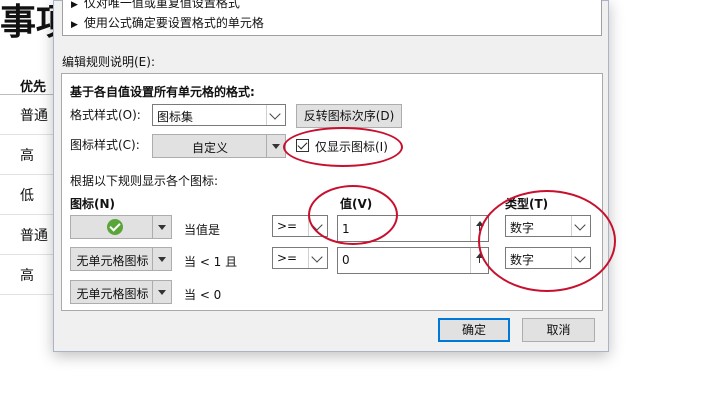 The height and width of the screenshot is (412, 703). I want to click on format-style-select: 图标集, so click(219, 115).